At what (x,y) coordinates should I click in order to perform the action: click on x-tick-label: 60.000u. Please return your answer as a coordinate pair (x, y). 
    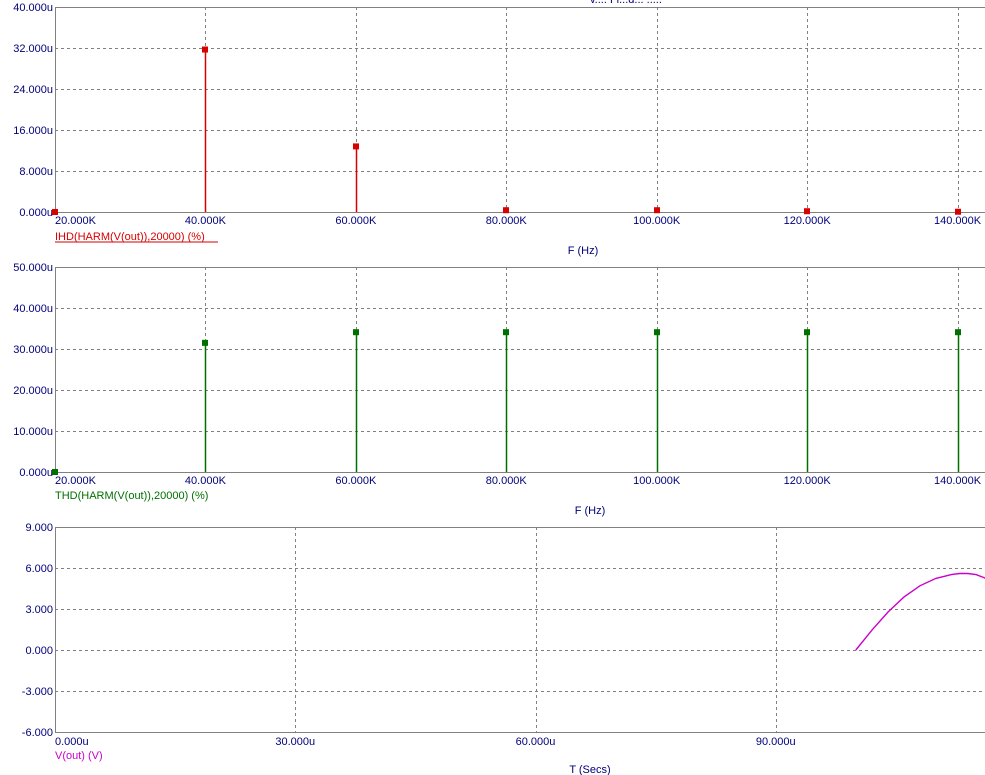
    Looking at the image, I should click on (536, 742).